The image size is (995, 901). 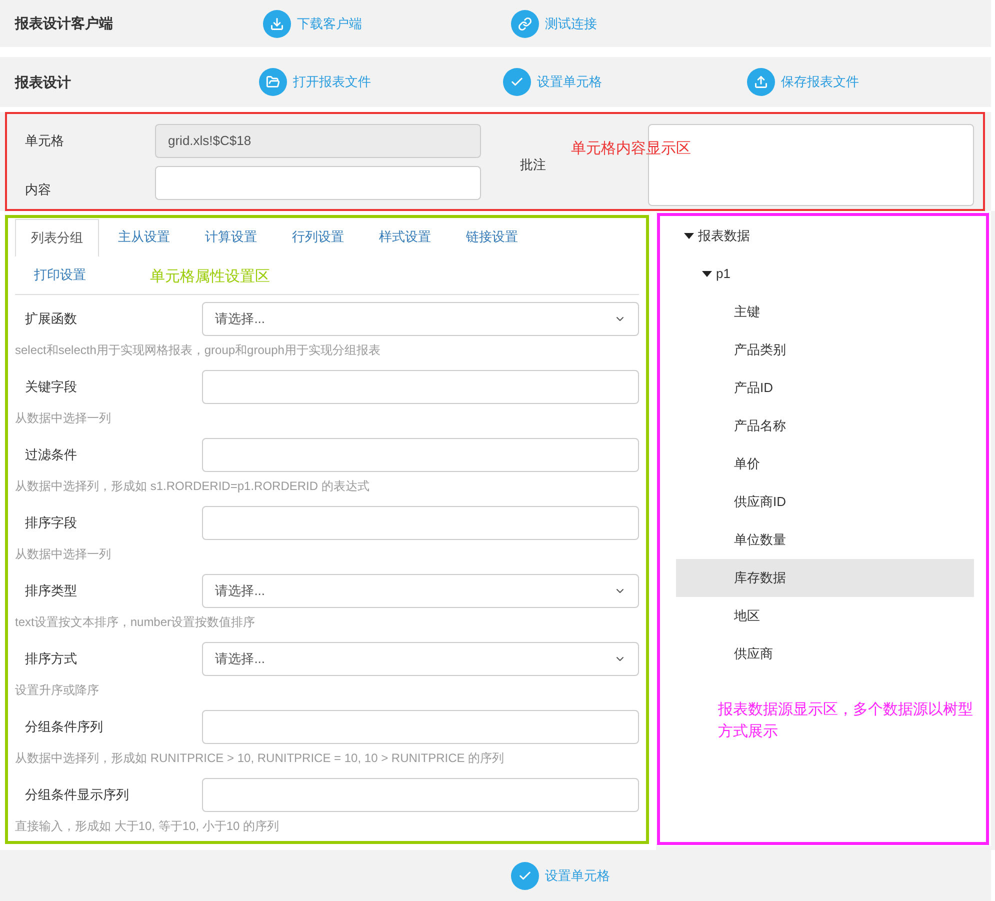 What do you see at coordinates (77, 795) in the screenshot?
I see `field-label: 分组条件显示序列` at bounding box center [77, 795].